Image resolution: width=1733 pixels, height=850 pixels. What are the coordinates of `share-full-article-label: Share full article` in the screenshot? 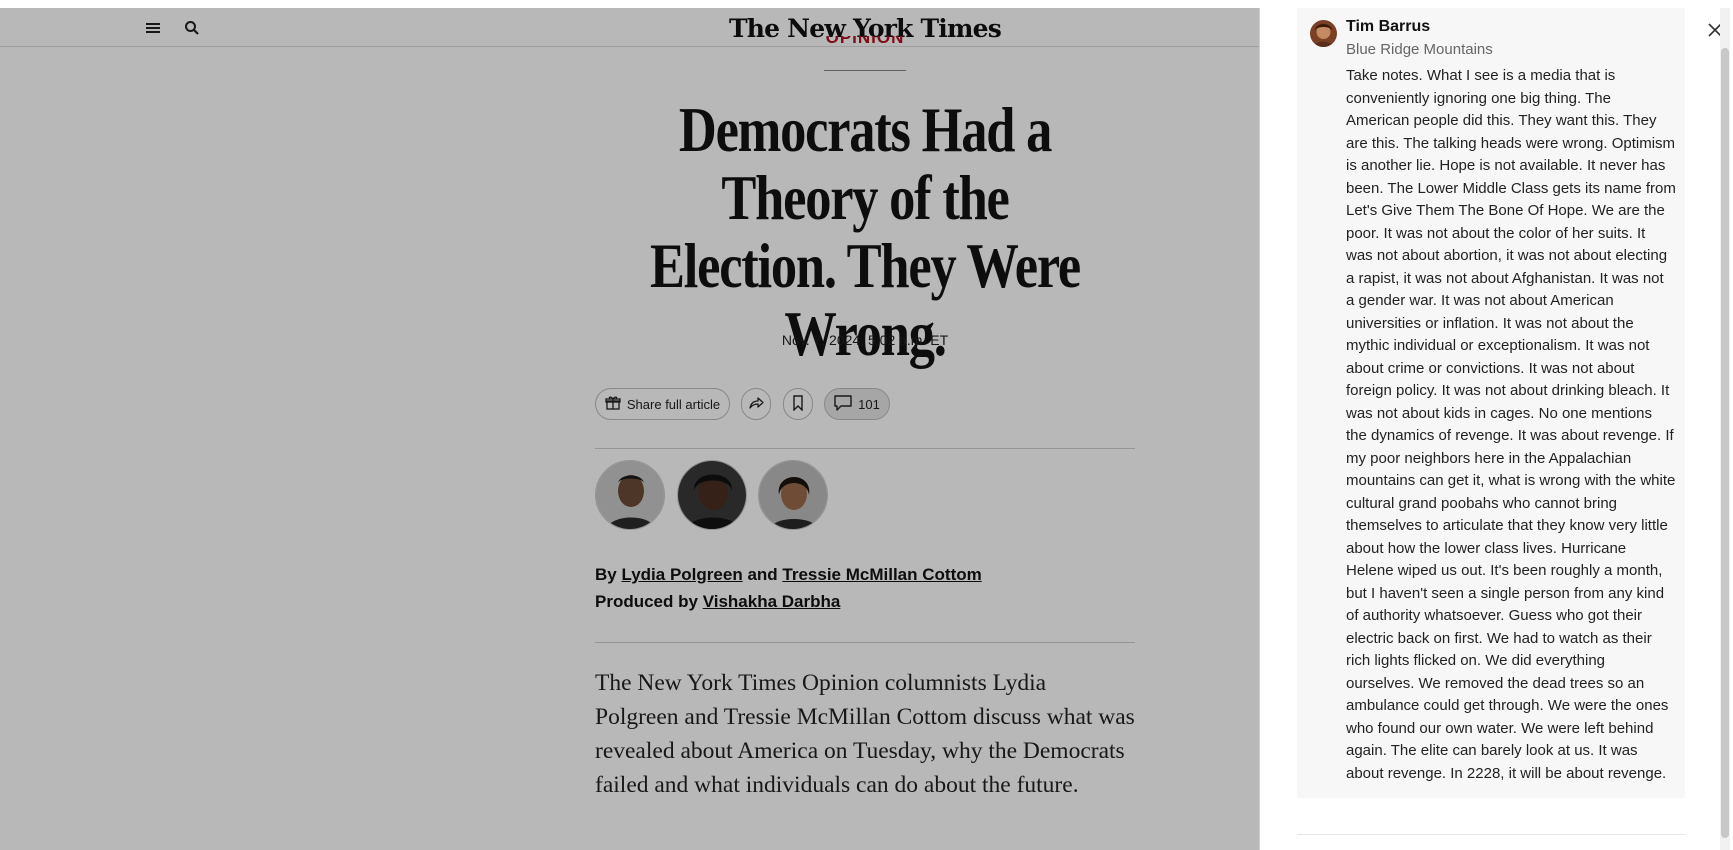 It's located at (673, 404).